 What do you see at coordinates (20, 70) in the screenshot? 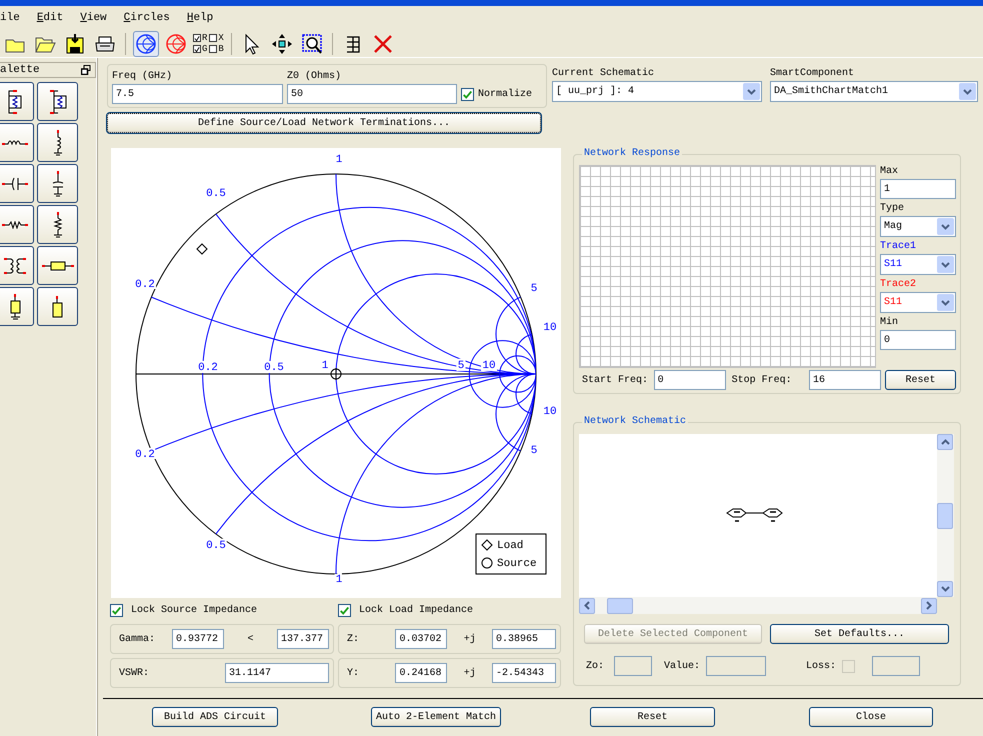
I see `palette-title: alette` at bounding box center [20, 70].